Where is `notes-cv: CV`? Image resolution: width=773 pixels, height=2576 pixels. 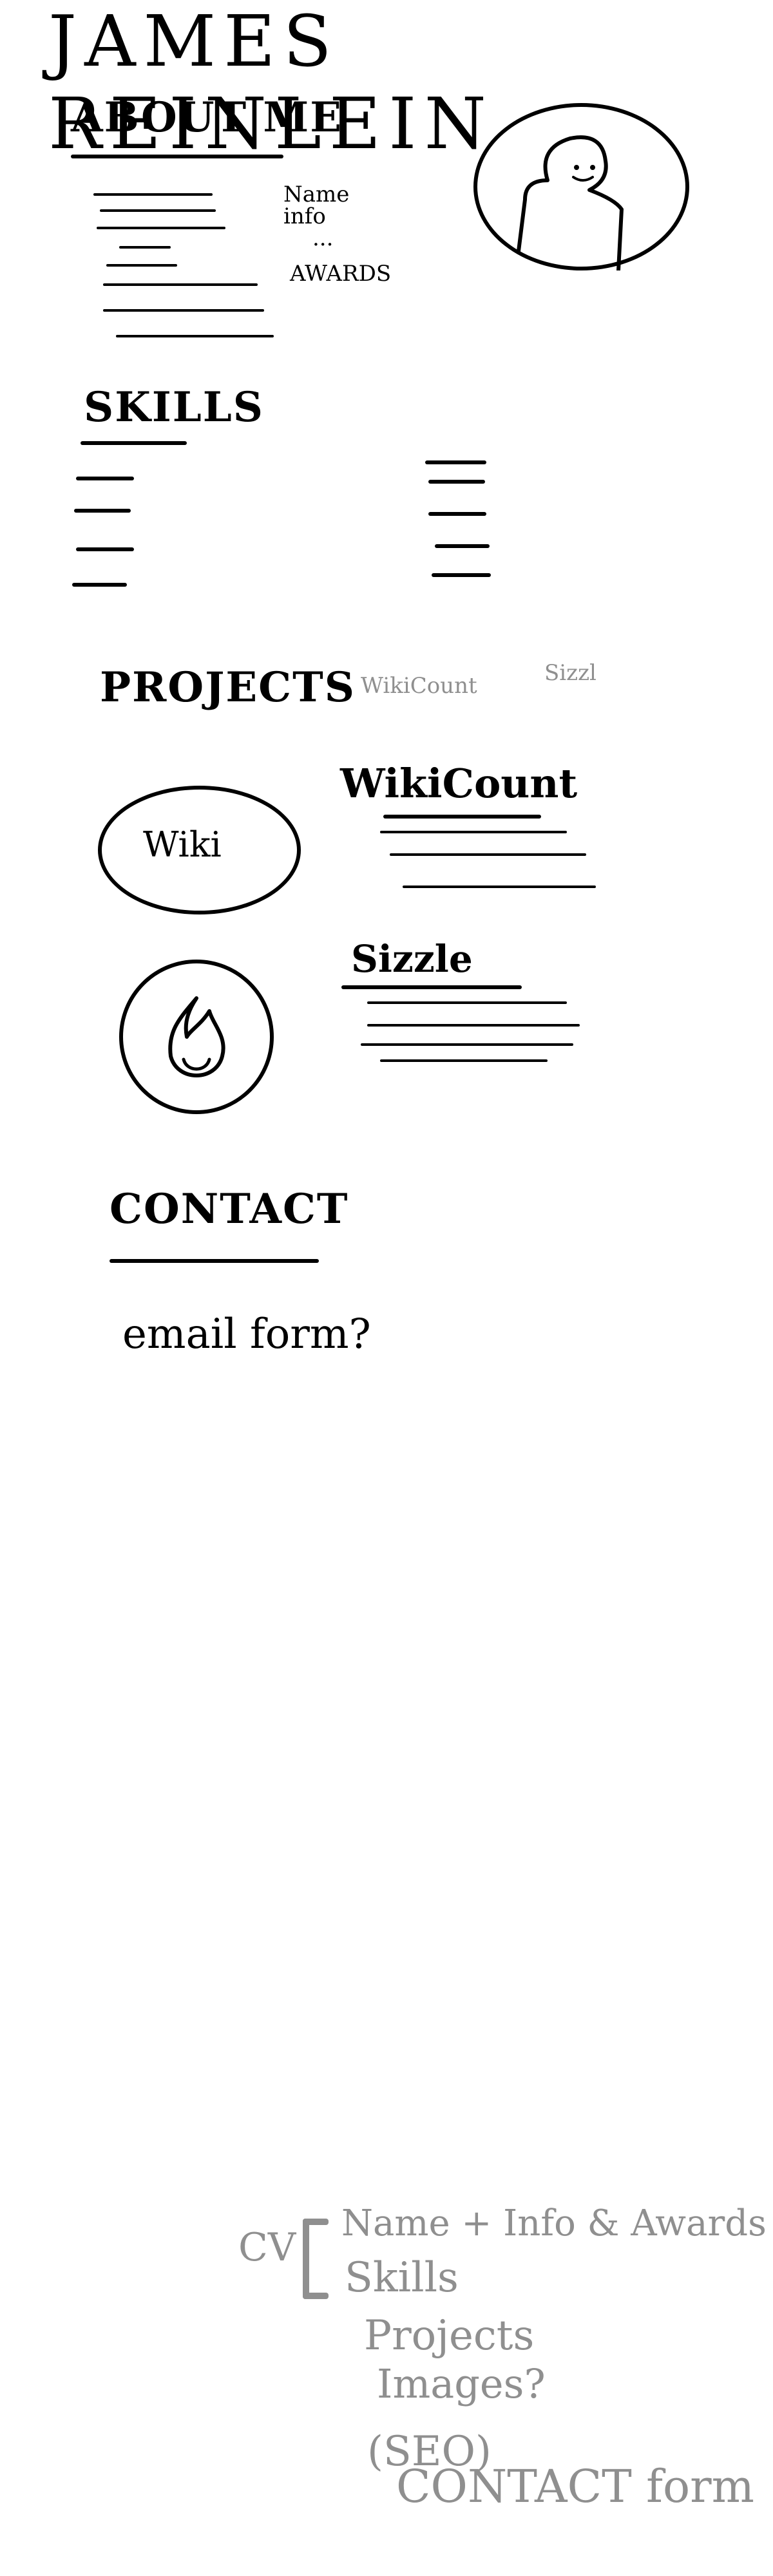 notes-cv: CV is located at coordinates (267, 2247).